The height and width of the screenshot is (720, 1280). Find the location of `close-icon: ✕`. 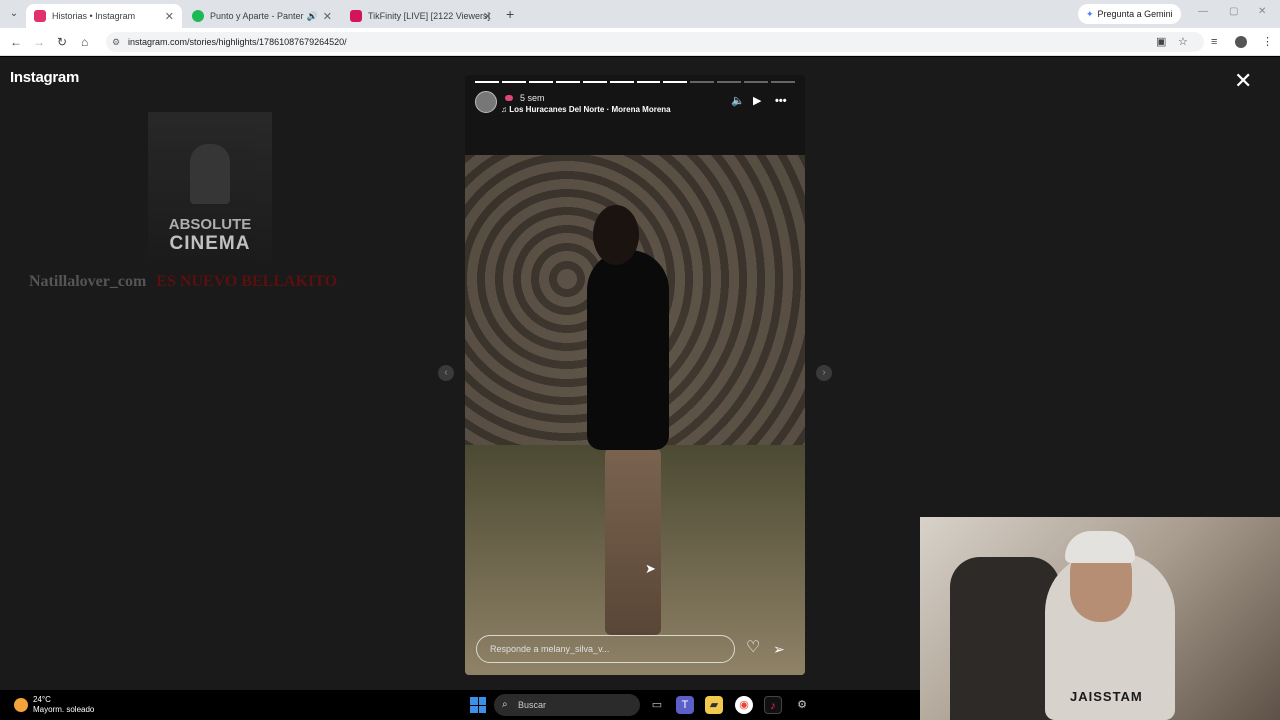

close-icon: ✕ is located at coordinates (1243, 81).